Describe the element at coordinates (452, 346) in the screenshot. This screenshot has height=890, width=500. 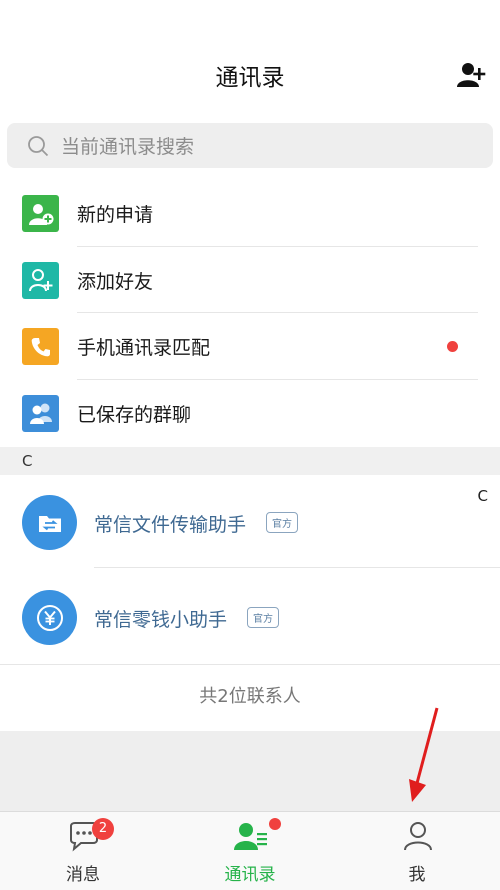
I see `unread-dot` at that location.